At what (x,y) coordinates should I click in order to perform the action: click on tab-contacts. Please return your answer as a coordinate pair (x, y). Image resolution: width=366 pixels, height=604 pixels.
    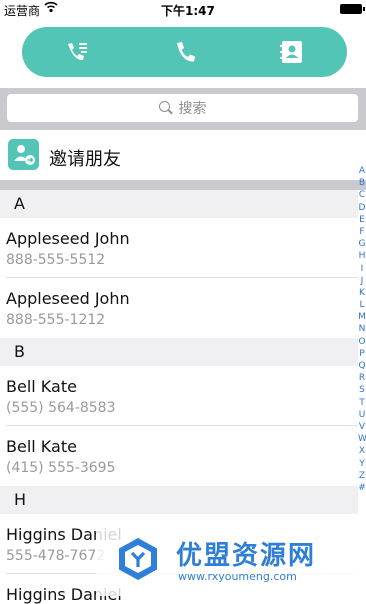
    Looking at the image, I should click on (292, 52).